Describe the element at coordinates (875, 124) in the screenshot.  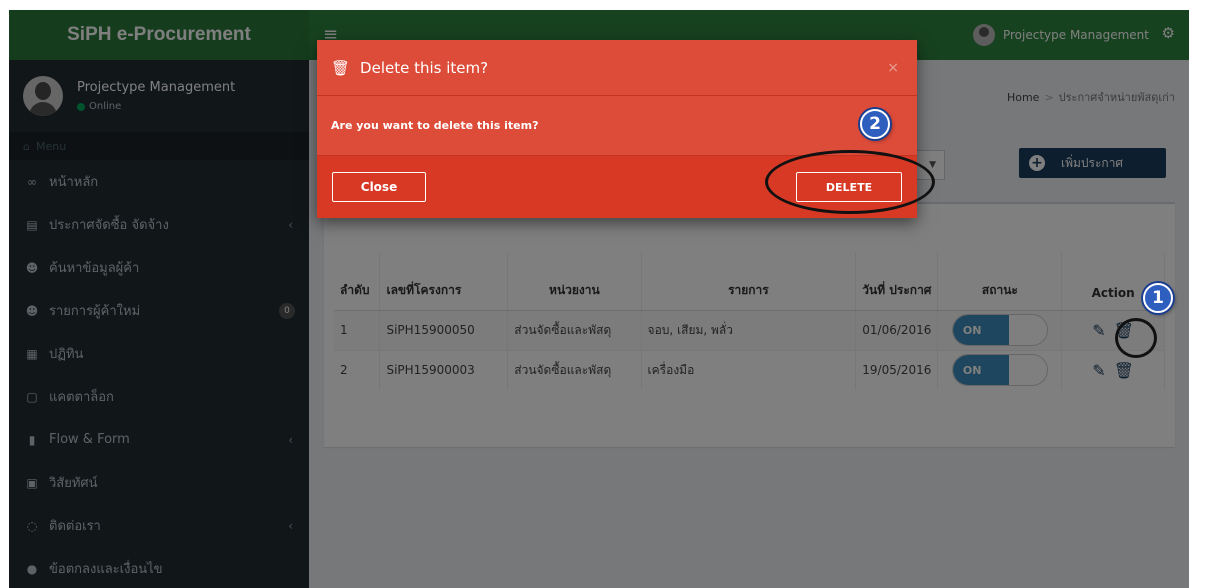
I see `step-callout-2: 2` at that location.